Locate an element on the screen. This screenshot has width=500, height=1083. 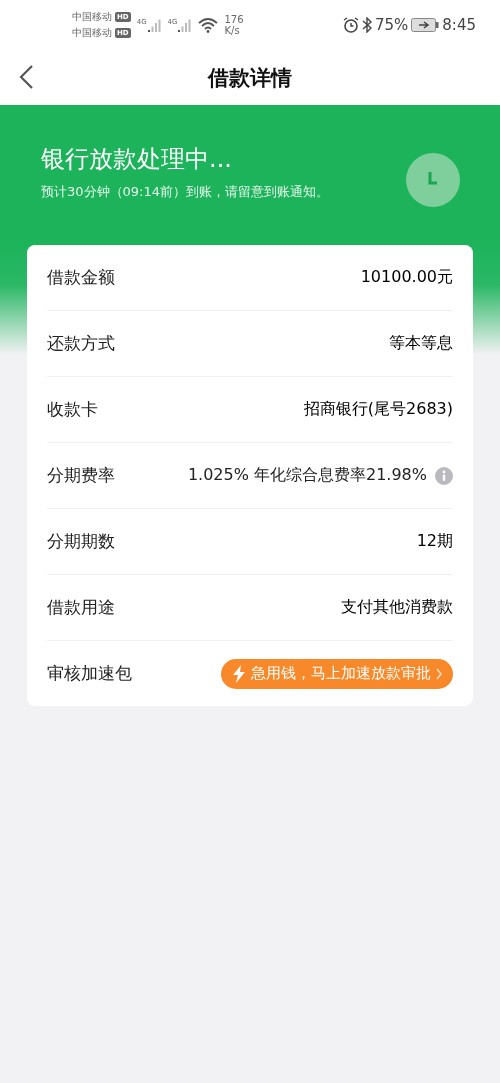
lightning-icon is located at coordinates (239, 673).